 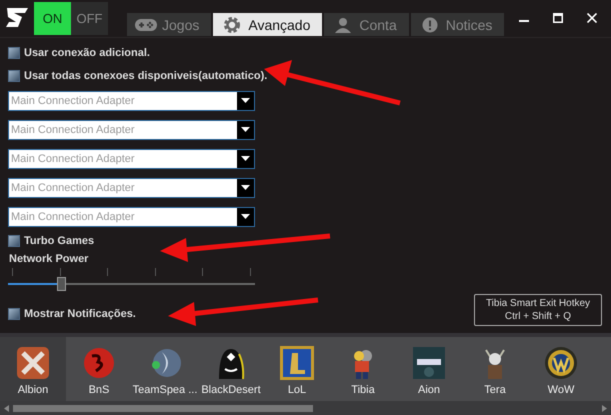 What do you see at coordinates (538, 310) in the screenshot?
I see `hotkey-button: Tibia Smart Exit Hotkey Ctrl + Shift + Q` at bounding box center [538, 310].